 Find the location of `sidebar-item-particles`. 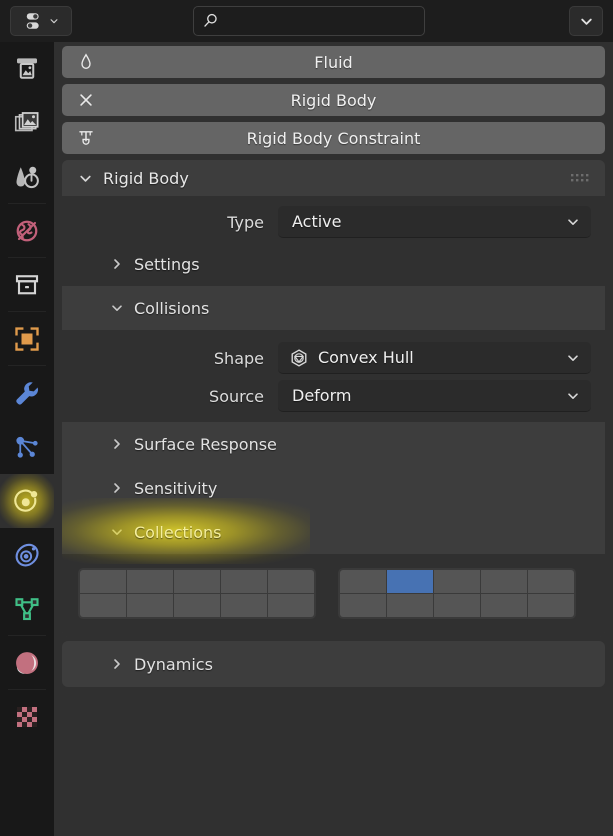

sidebar-item-particles is located at coordinates (27, 447).